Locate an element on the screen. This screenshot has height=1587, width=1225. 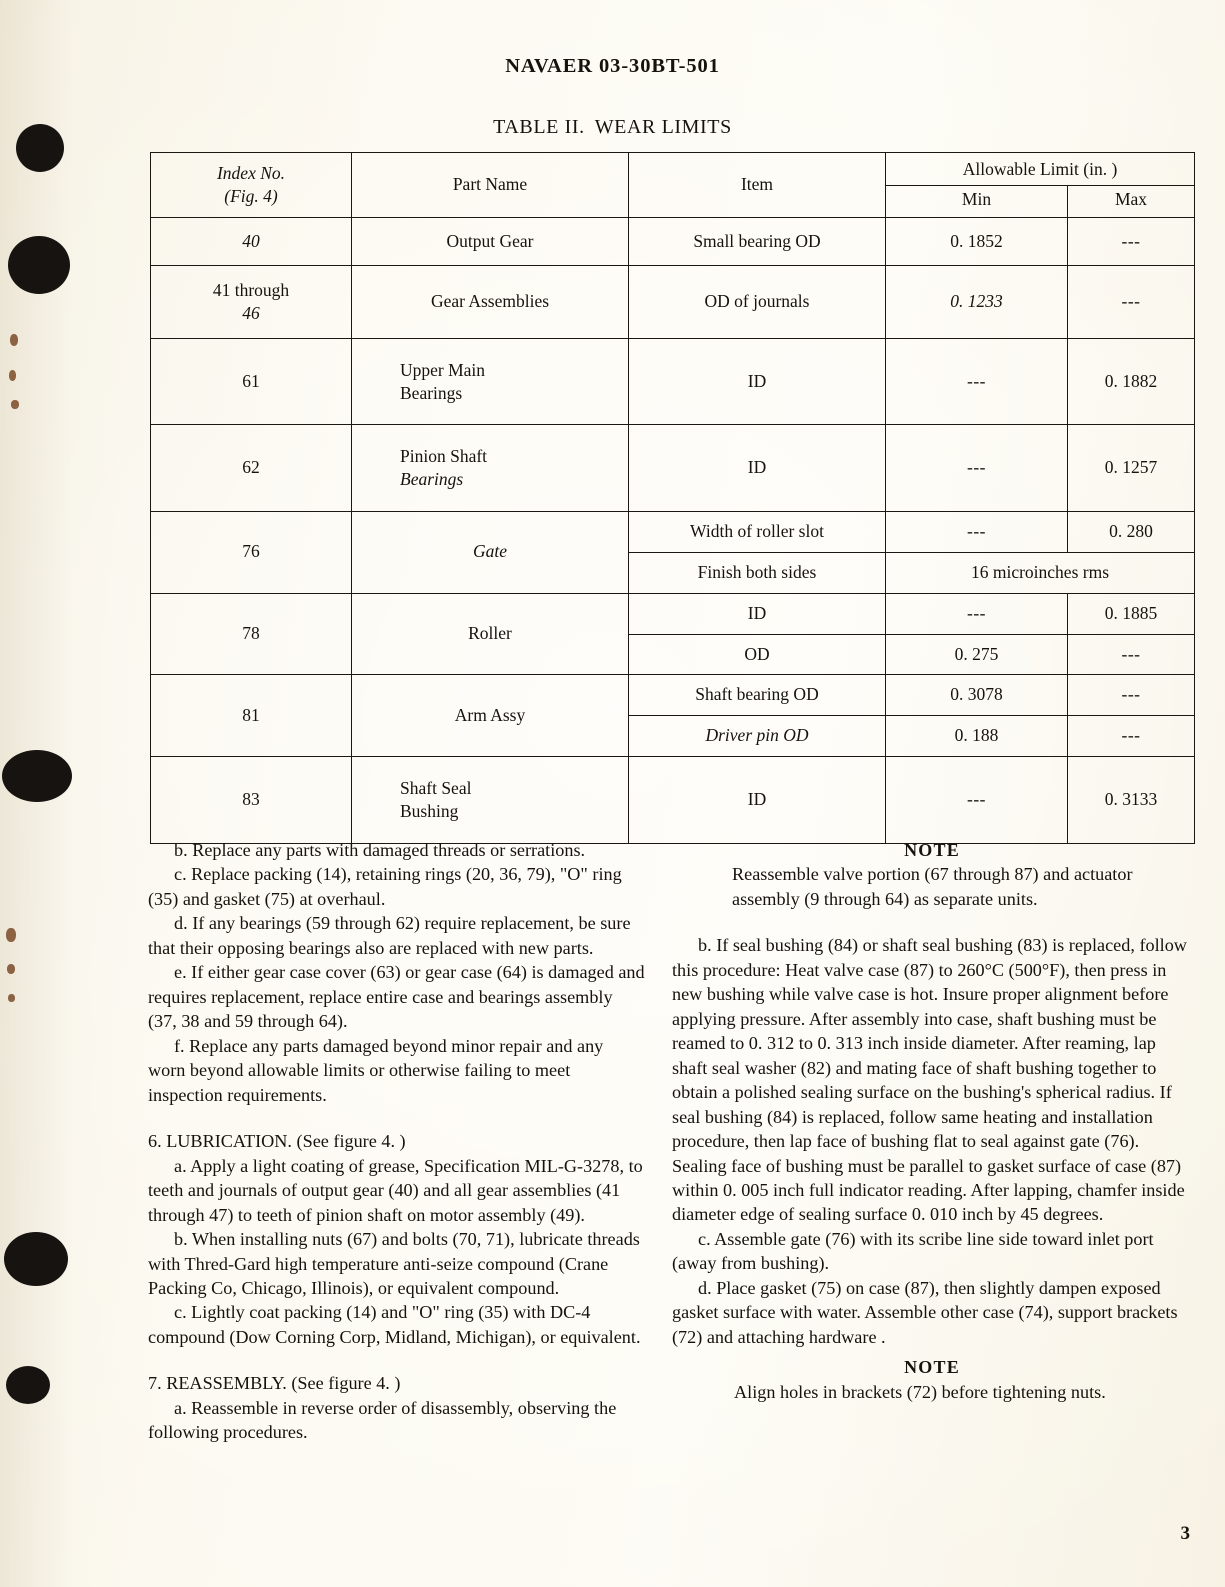
cell-max: 0. 1257 is located at coordinates (1131, 468).